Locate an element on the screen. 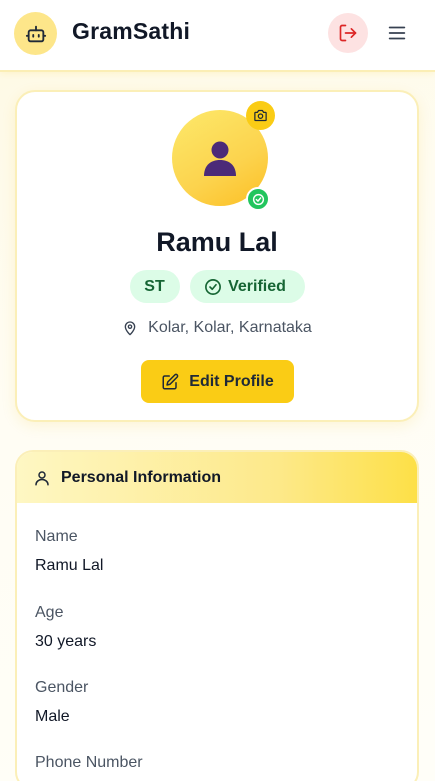  category-badge: ST is located at coordinates (154, 286).